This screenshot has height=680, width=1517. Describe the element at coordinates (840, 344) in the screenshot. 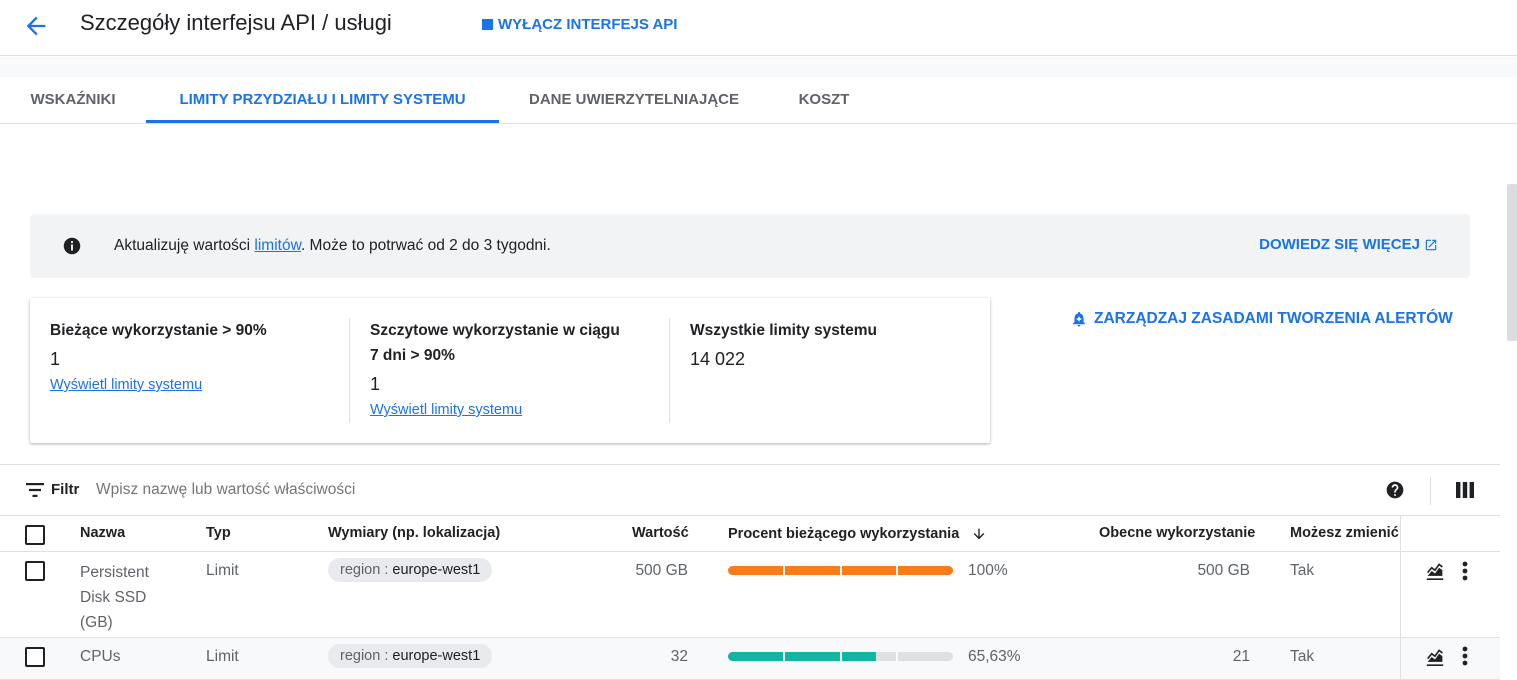

I see `stat-all-limits: Wszystkie limity systemu 14 022` at that location.